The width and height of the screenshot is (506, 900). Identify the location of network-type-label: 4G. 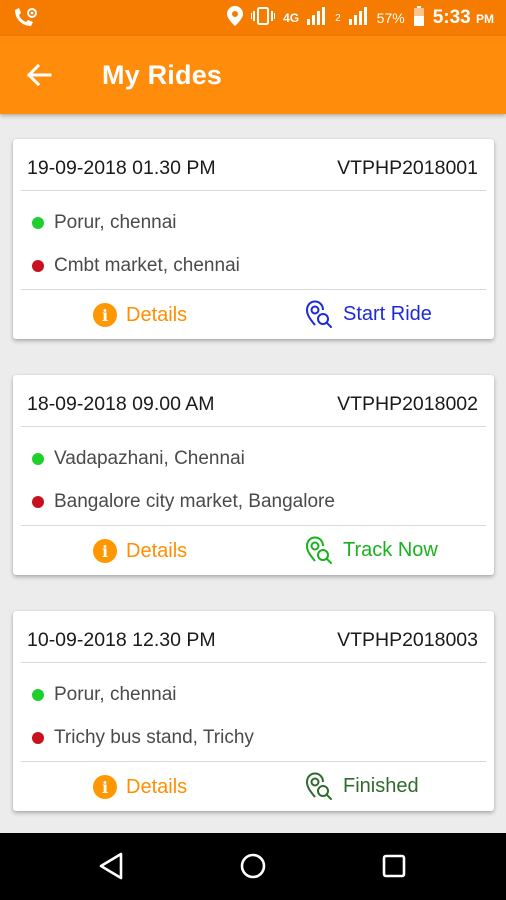
(291, 18).